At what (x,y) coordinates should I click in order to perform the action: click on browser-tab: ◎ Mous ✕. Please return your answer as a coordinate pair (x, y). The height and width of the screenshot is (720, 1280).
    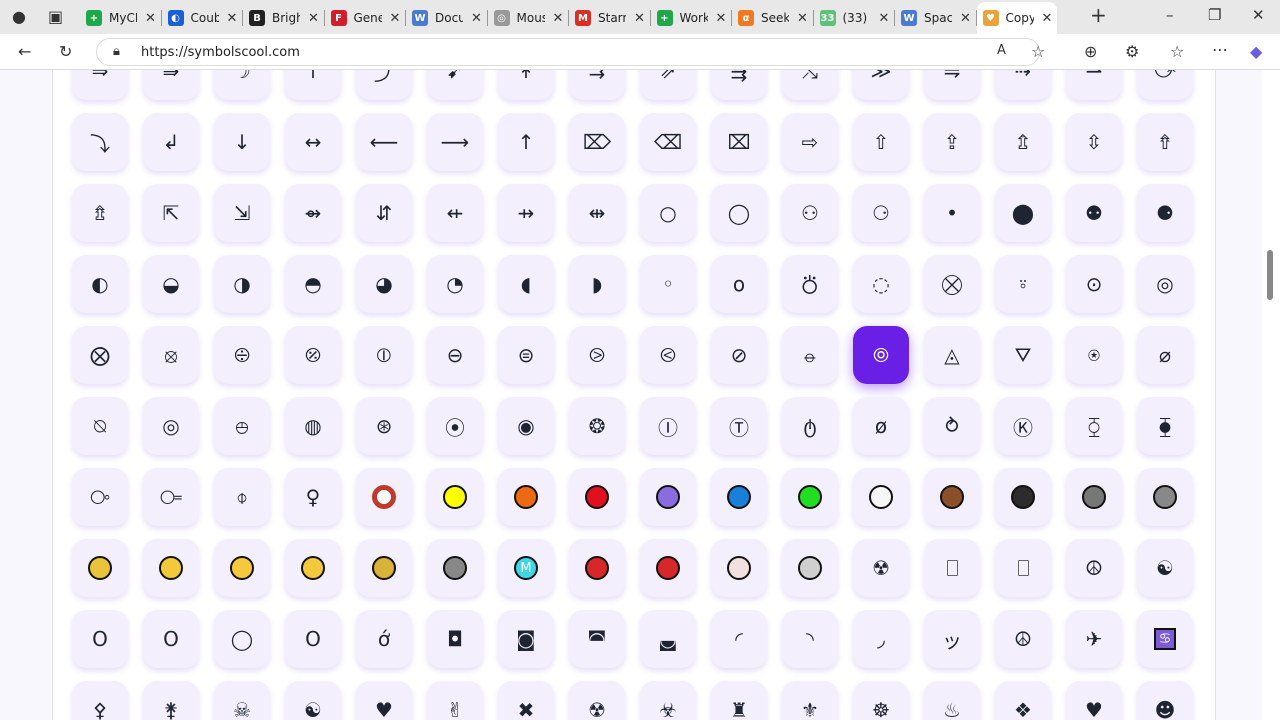
    Looking at the image, I should click on (528, 18).